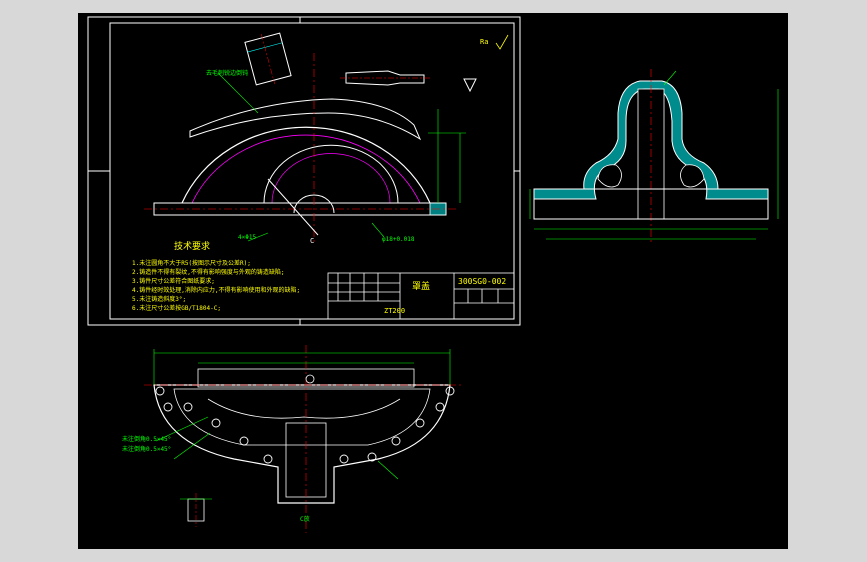  Describe the element at coordinates (216, 290) in the screenshot. I see `tech-req-item-4: 4.铸件经时效处理,消除内应力,不得有影响使用和外观的缺陷;` at that location.